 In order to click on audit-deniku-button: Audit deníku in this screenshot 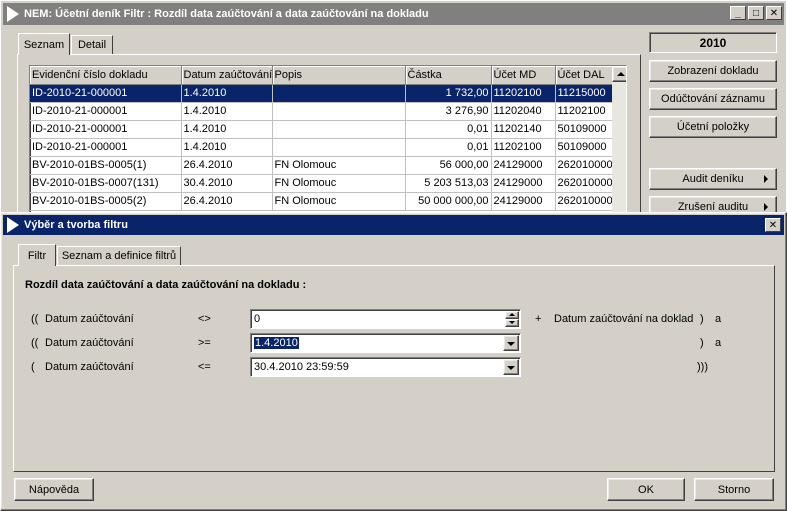, I will do `click(713, 179)`.